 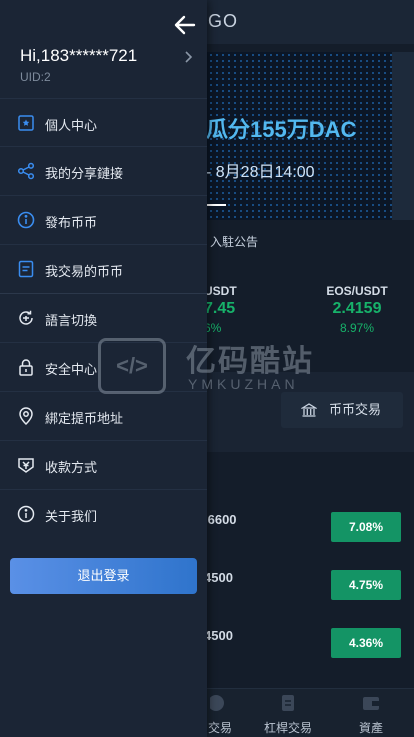 I want to click on tab-label: 杠桿交易, so click(x=287, y=728).